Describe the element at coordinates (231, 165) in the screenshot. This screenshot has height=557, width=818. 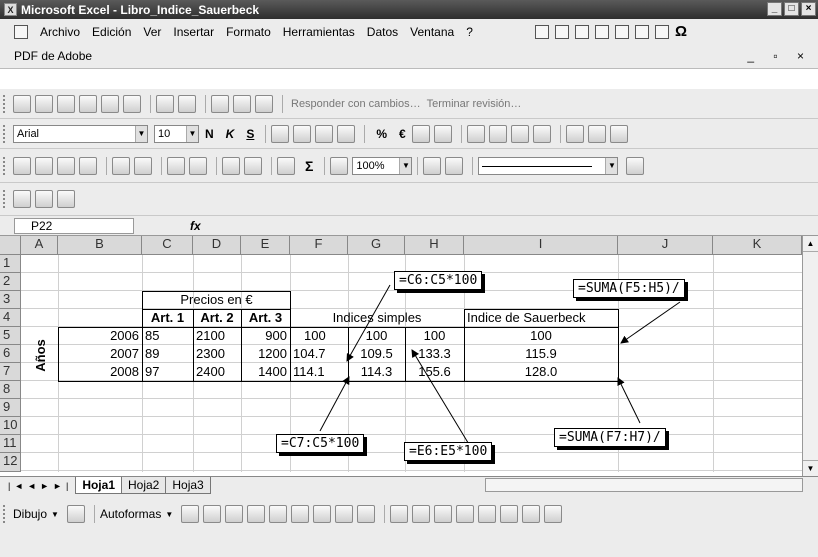
I see `undo-icon` at that location.